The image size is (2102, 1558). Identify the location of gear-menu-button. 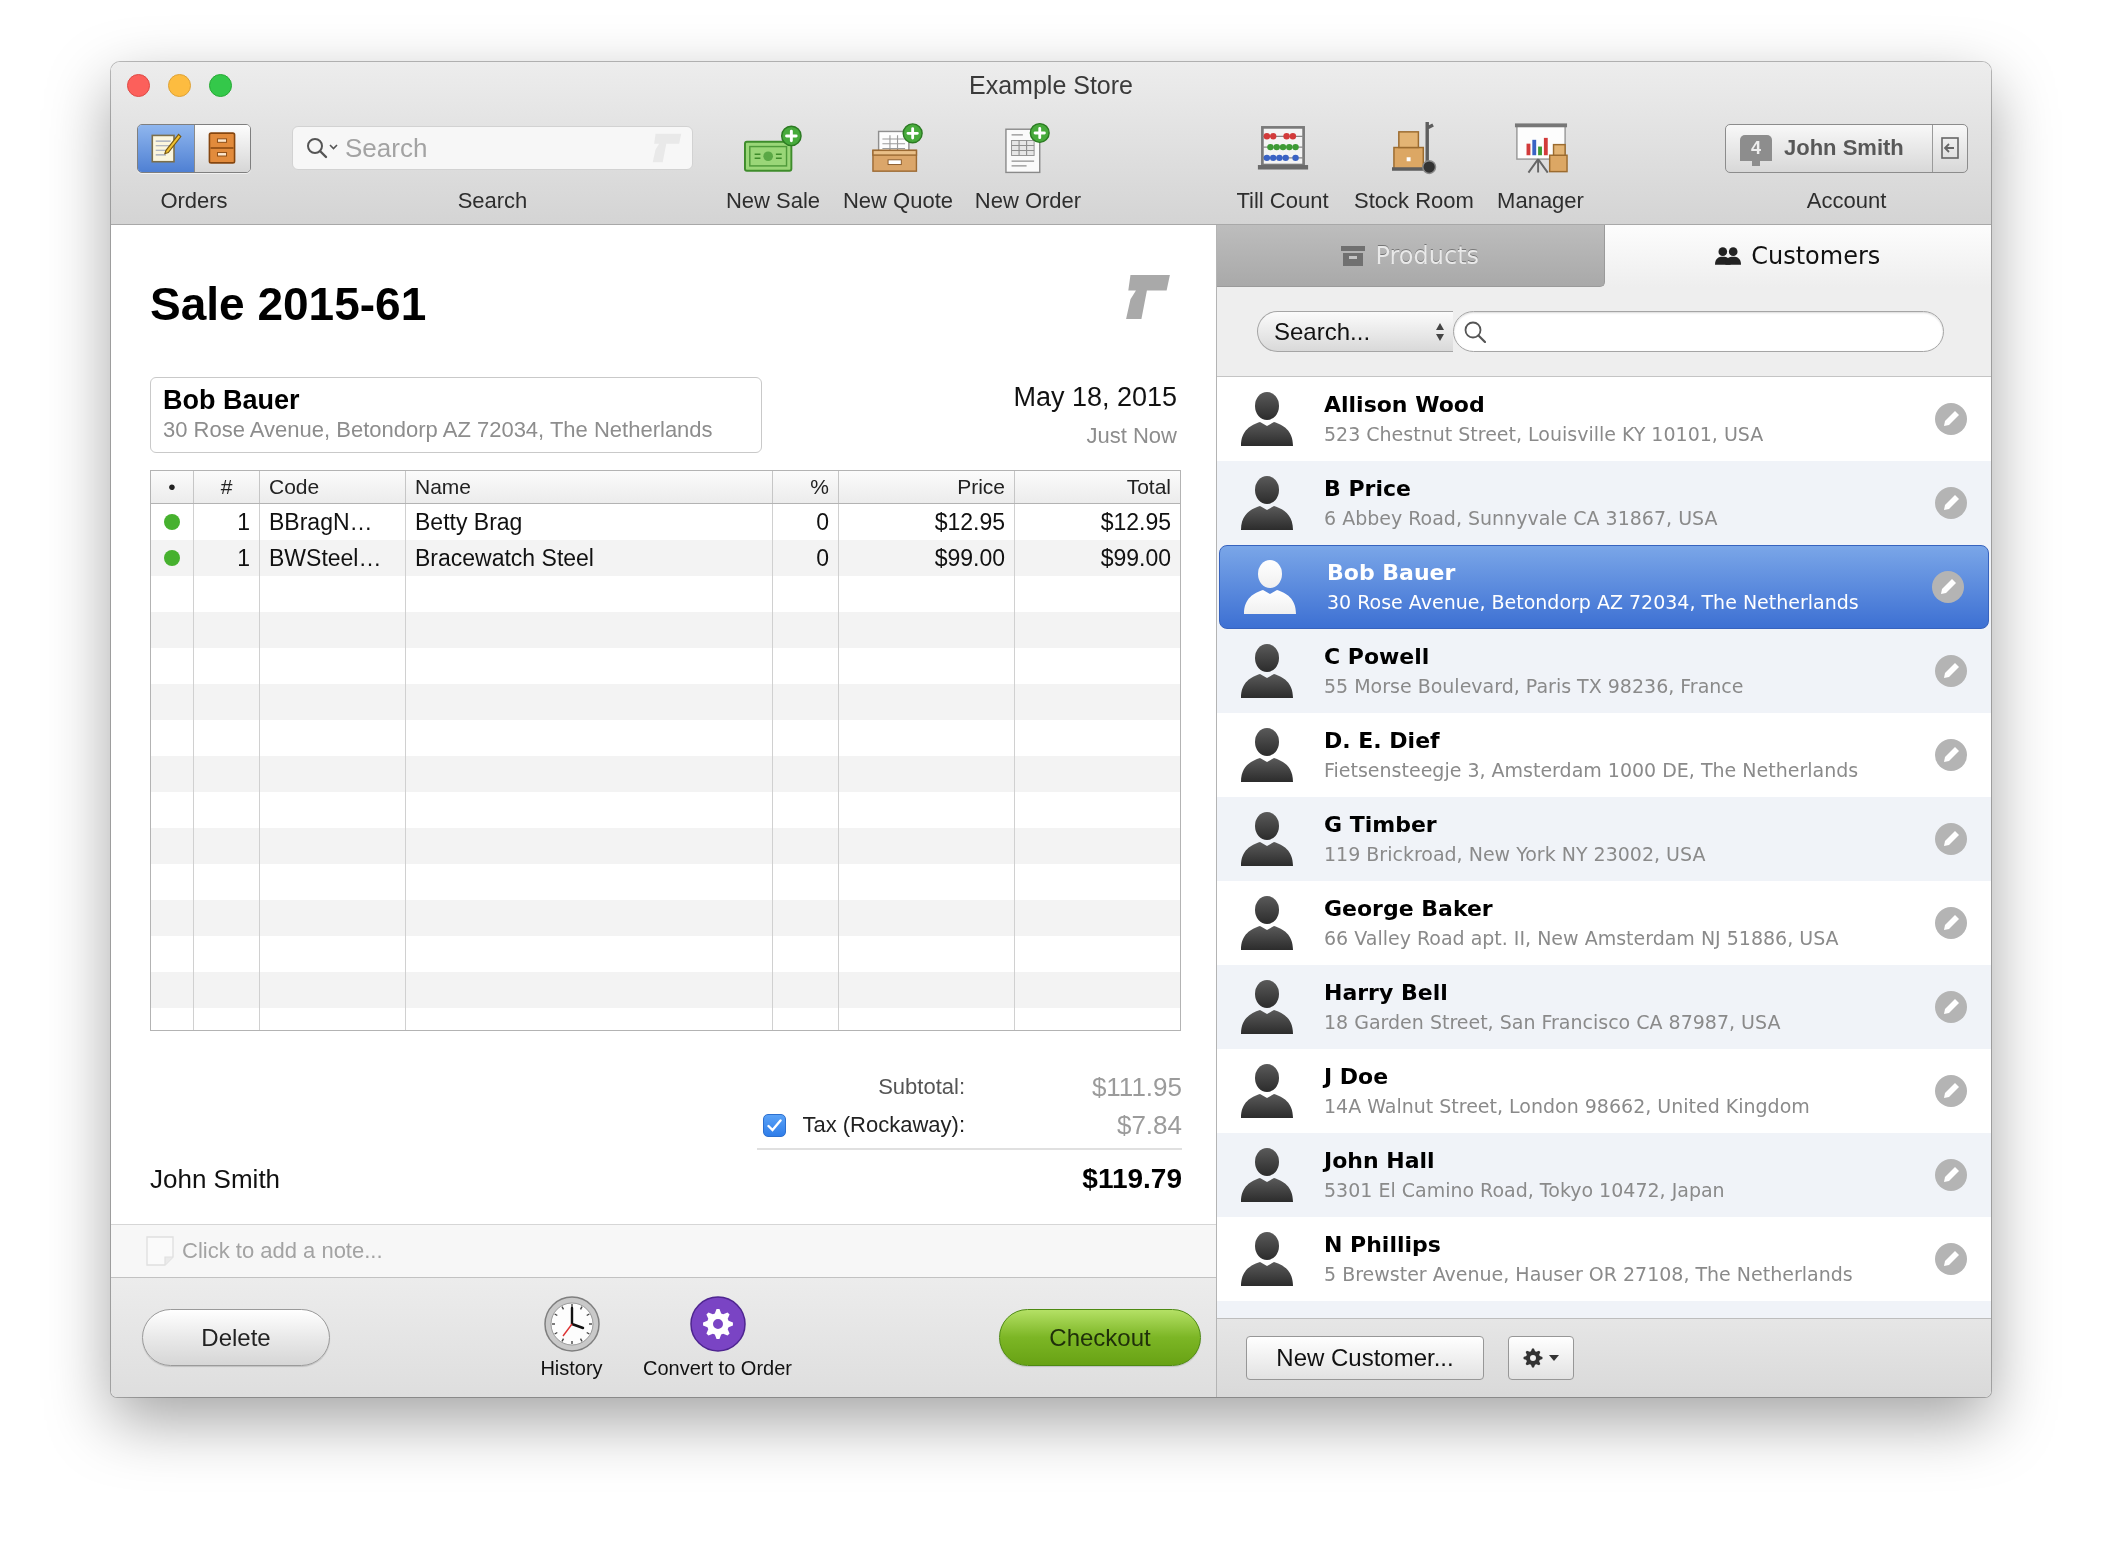
(1541, 1358).